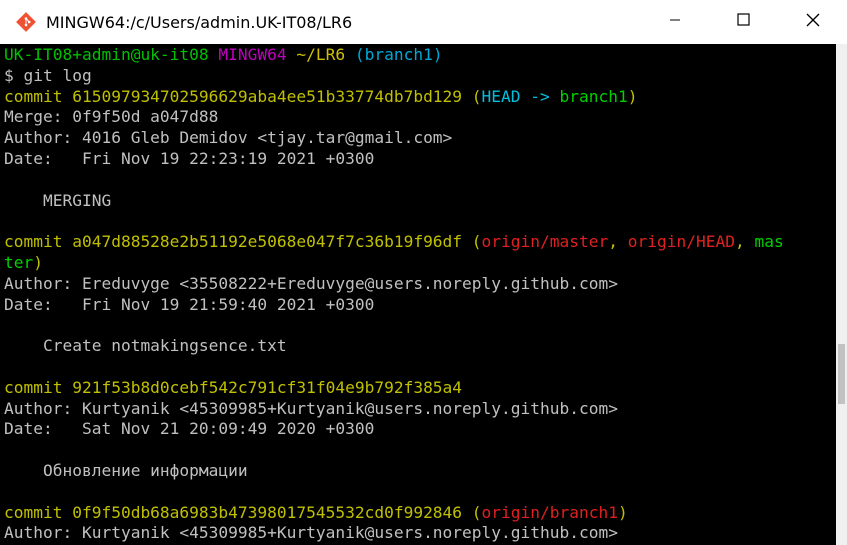  Describe the element at coordinates (189, 158) in the screenshot. I see `terminal-text-default: Date: Fri Nov 19 22:23:19 2021 +0300` at that location.